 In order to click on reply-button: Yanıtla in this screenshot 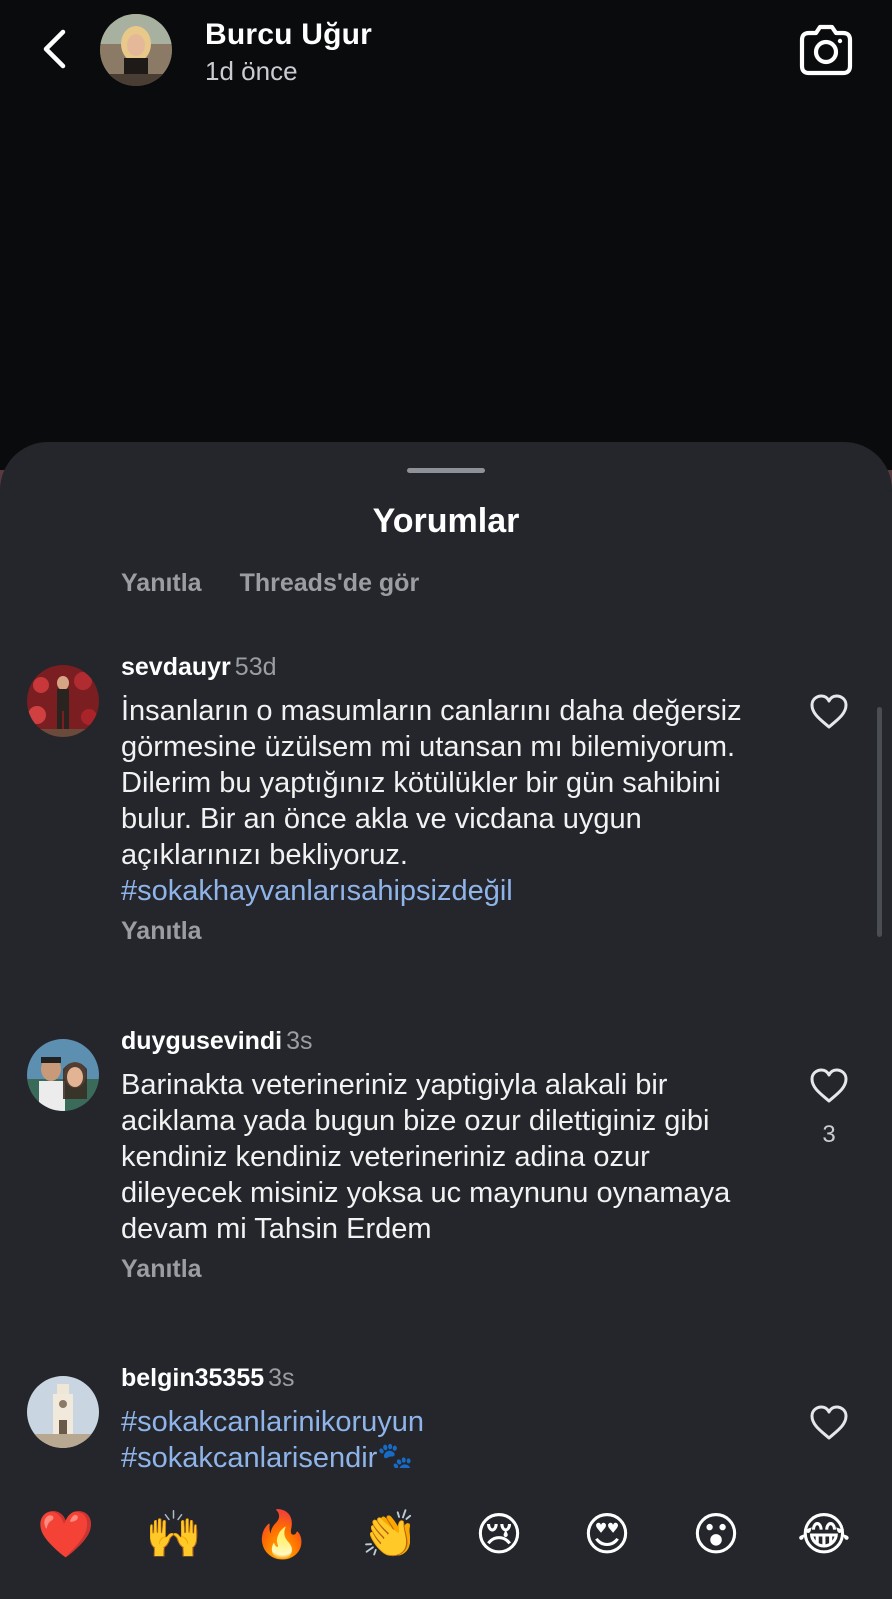, I will do `click(161, 583)`.